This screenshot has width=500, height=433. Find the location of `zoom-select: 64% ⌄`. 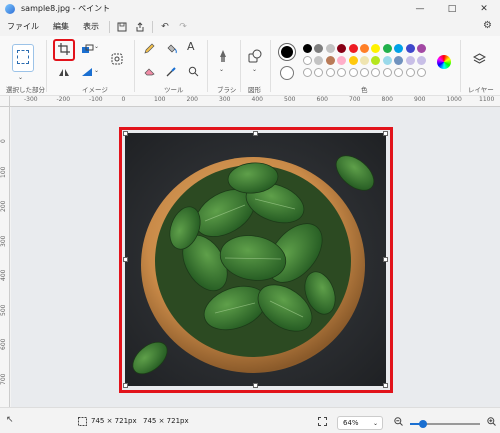

zoom-select: 64% ⌄ is located at coordinates (360, 423).